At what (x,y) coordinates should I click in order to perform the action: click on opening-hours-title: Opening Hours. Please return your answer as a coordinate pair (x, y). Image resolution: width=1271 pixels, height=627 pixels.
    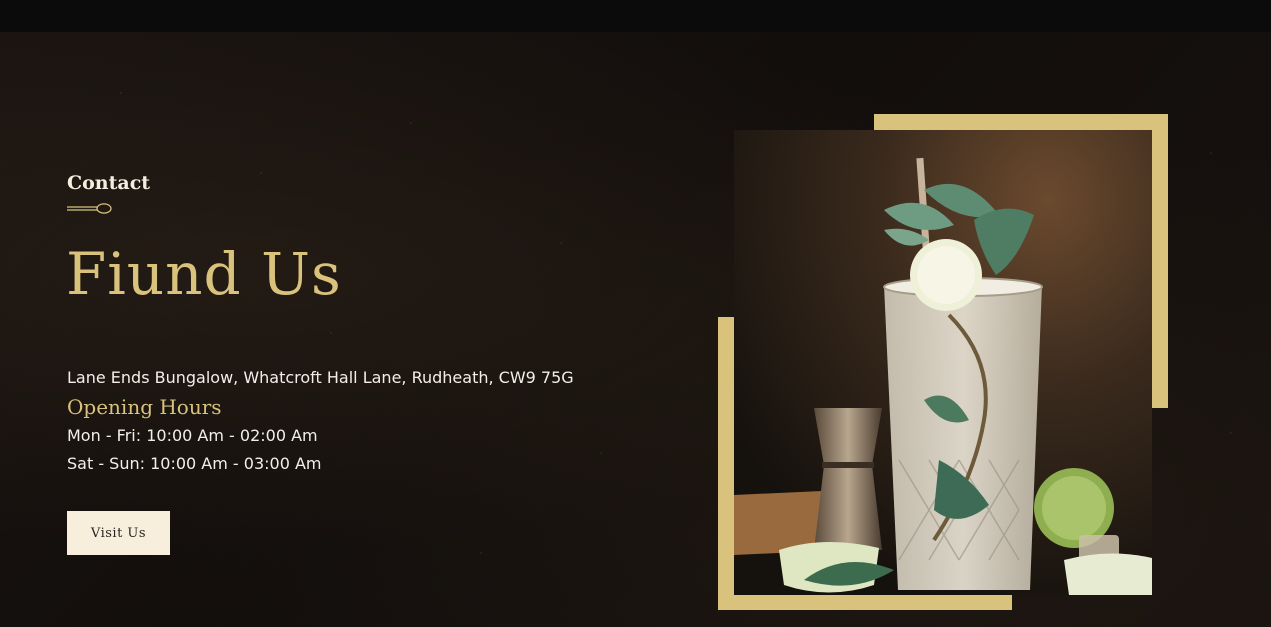
    Looking at the image, I should click on (144, 407).